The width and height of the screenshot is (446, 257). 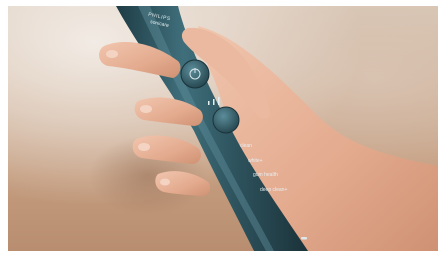 I want to click on mode-button-icon, so click(x=226, y=120).